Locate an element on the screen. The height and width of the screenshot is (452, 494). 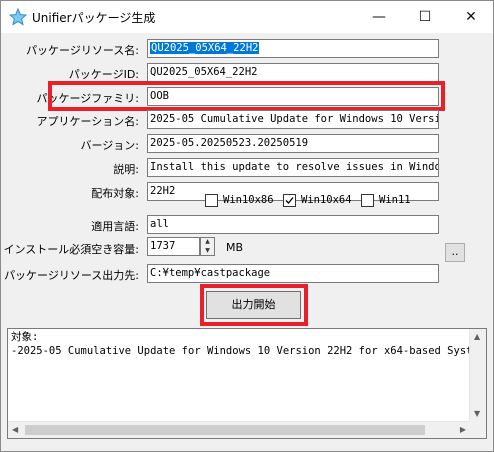
horizontal-scroll-thumb is located at coordinates (225, 430).